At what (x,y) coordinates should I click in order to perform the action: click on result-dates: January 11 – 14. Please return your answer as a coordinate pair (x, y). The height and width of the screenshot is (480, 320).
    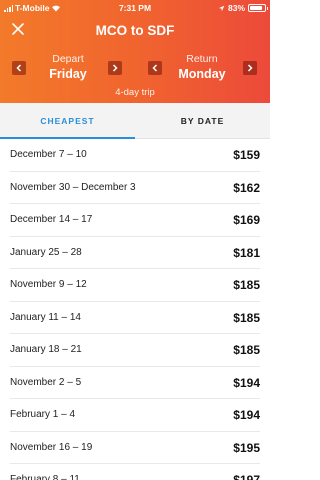
    Looking at the image, I should click on (45, 317).